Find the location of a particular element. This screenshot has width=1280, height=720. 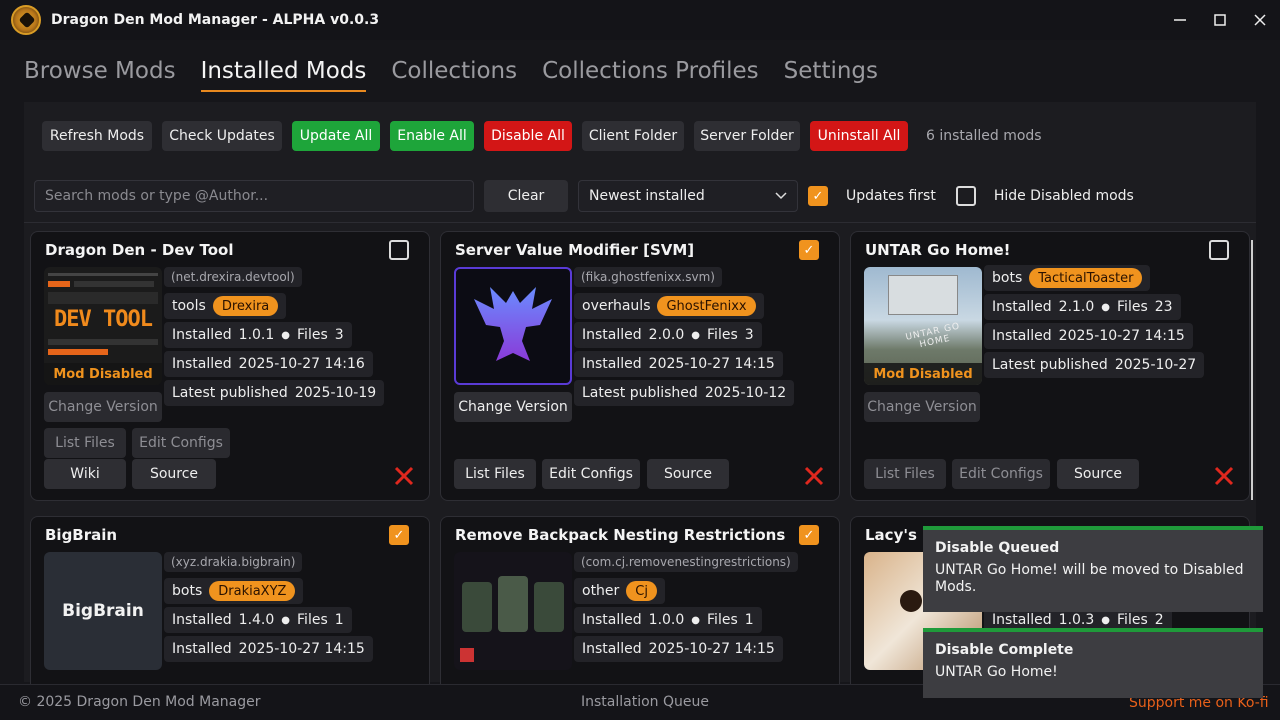

mod-thumbnail: DEV TOOL Mod Disabled is located at coordinates (103, 326).